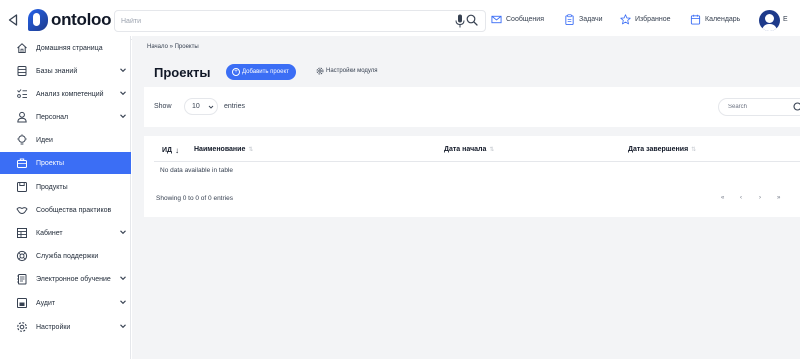  Describe the element at coordinates (722, 198) in the screenshot. I see `pager-first: «` at that location.